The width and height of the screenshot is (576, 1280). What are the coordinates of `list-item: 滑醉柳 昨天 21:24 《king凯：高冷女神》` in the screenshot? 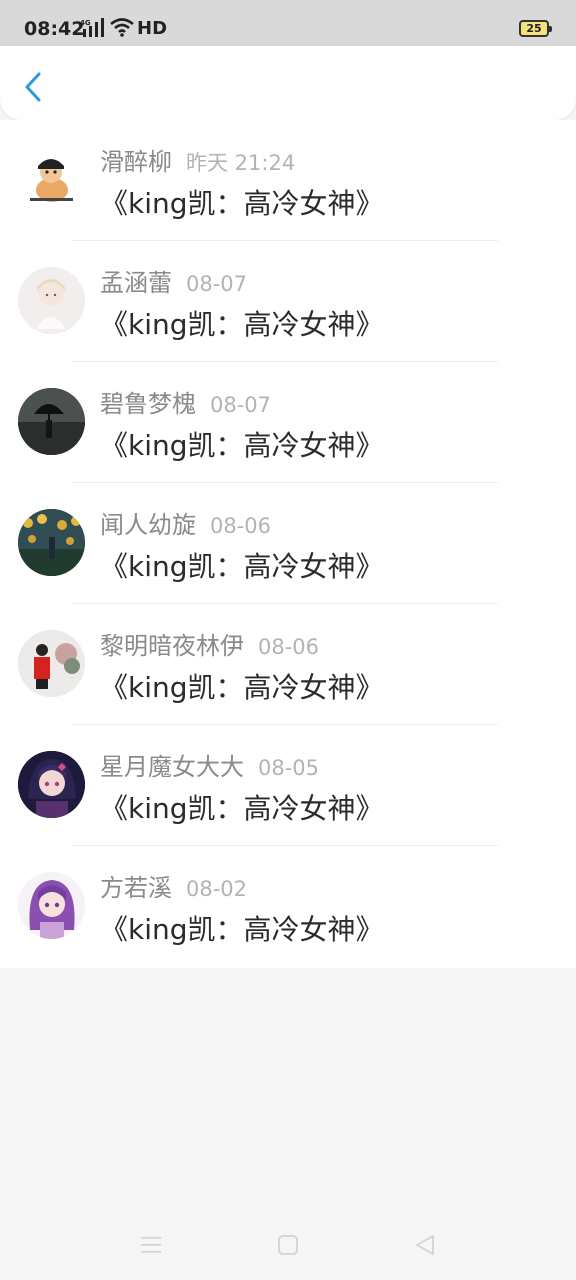 It's located at (288, 180).